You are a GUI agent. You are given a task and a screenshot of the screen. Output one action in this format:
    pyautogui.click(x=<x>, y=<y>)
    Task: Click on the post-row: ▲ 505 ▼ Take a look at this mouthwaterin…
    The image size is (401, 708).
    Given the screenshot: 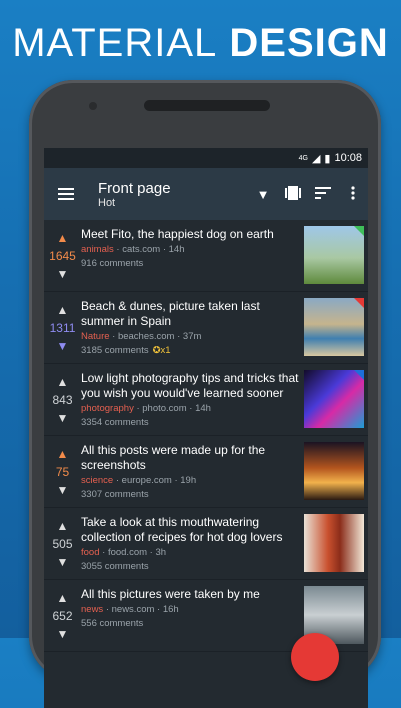 What is the action you would take?
    pyautogui.click(x=206, y=544)
    